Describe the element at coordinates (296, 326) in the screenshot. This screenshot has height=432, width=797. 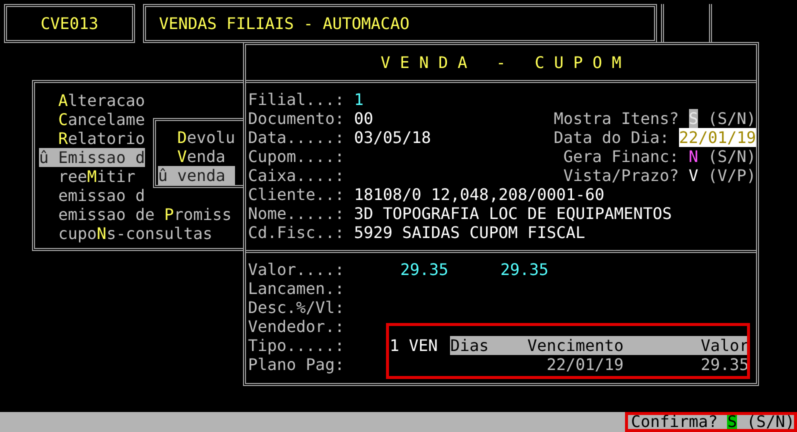
I see `field-label: Vendedor.:` at that location.